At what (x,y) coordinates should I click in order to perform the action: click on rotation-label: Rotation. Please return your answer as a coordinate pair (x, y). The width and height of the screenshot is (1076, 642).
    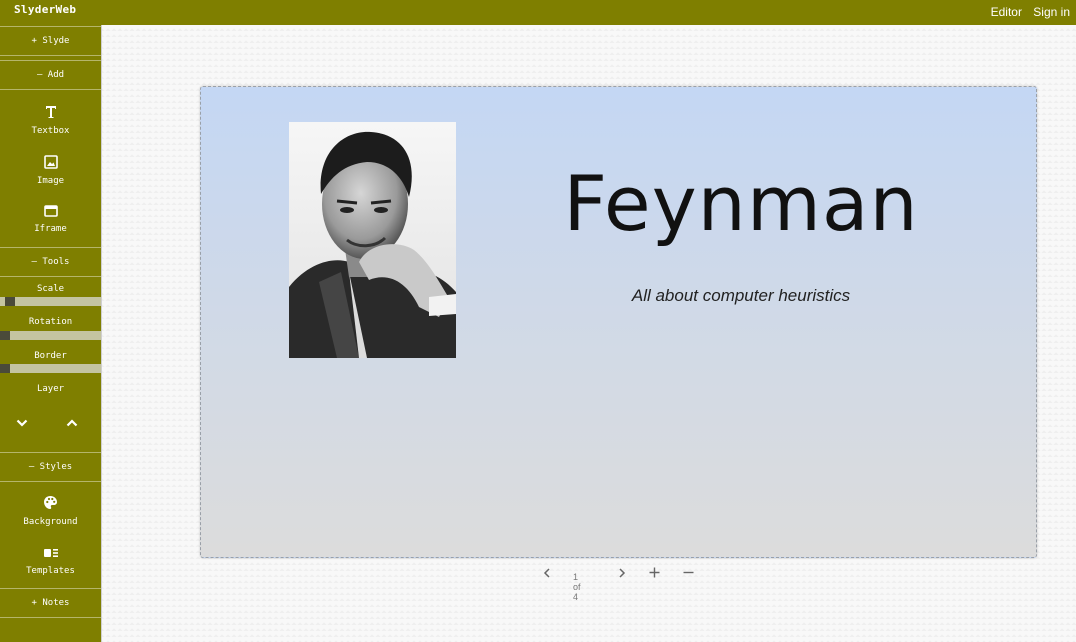
    Looking at the image, I should click on (50, 322).